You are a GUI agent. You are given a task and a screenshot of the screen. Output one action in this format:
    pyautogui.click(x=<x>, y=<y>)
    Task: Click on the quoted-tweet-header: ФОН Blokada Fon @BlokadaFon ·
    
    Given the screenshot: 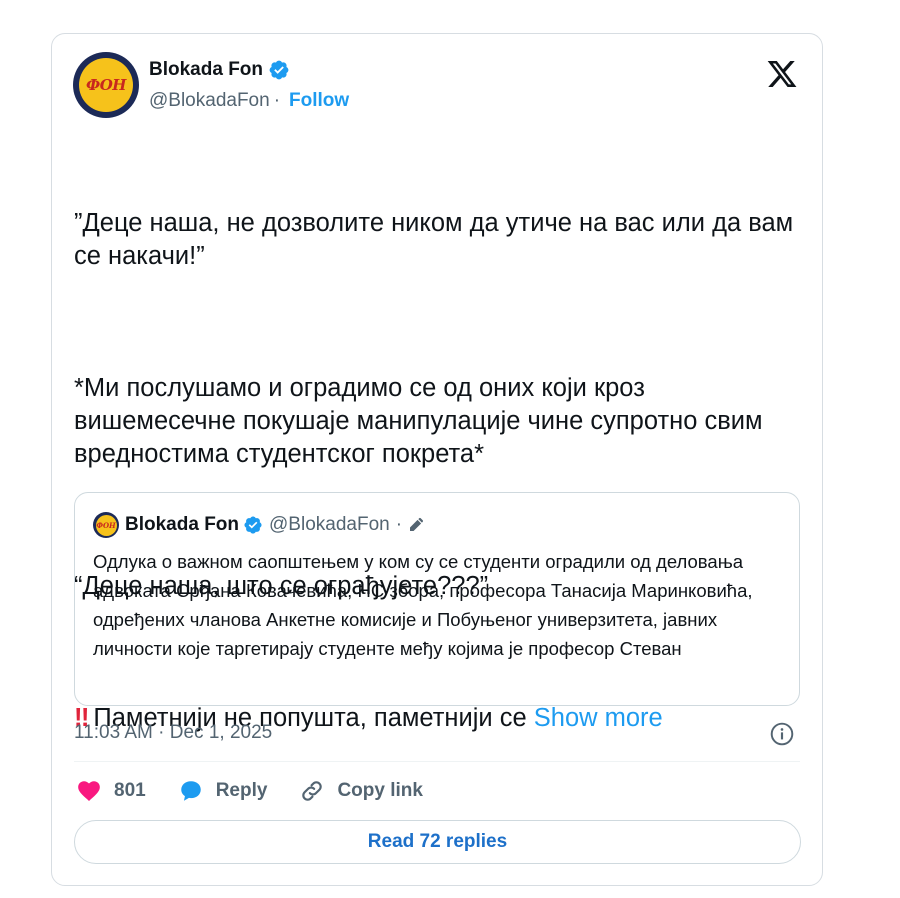 What is the action you would take?
    pyautogui.click(x=259, y=525)
    